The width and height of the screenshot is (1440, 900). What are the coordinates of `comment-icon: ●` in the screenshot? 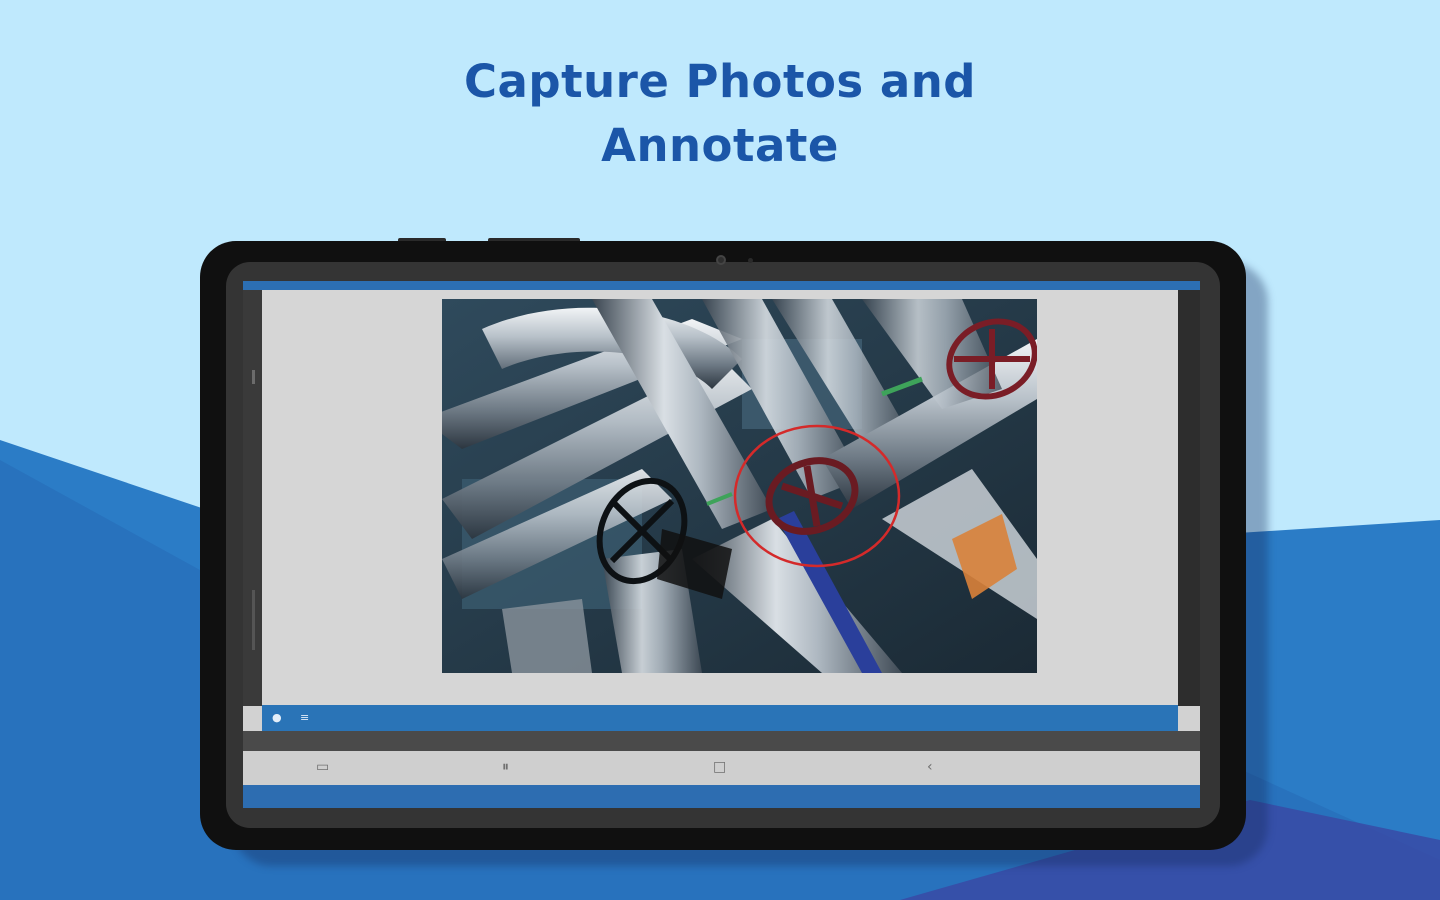 It's located at (277, 718).